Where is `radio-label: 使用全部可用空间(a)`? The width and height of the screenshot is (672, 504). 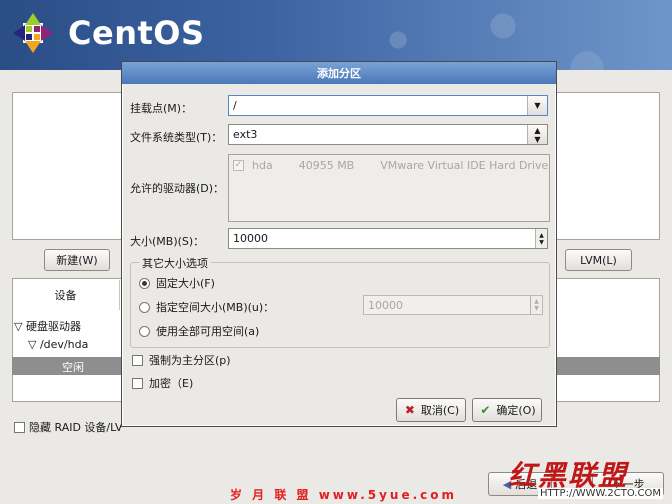 radio-label: 使用全部可用空间(a) is located at coordinates (208, 331).